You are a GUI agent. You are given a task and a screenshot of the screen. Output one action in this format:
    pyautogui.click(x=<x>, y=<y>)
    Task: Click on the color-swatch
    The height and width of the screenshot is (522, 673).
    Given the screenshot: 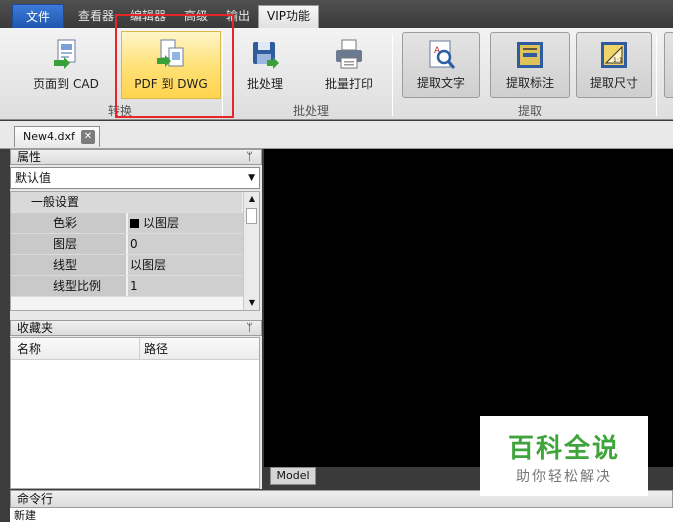 What is the action you would take?
    pyautogui.click(x=134, y=223)
    